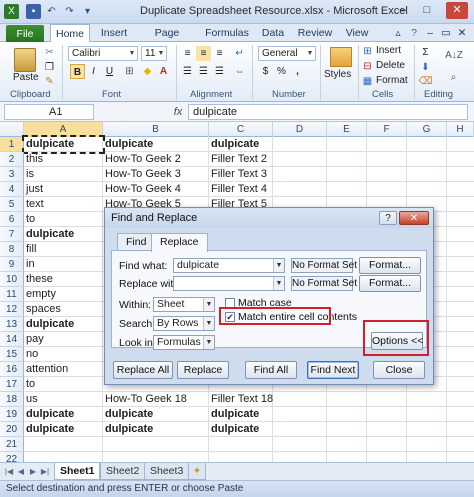  What do you see at coordinates (387, 129) in the screenshot?
I see `column-header-f: F` at bounding box center [387, 129].